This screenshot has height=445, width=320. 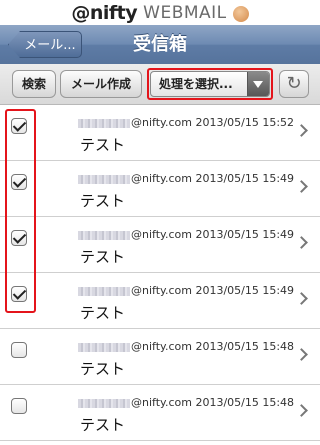 What do you see at coordinates (245, 122) in the screenshot?
I see `message-date: 2013/05/15 15:52` at bounding box center [245, 122].